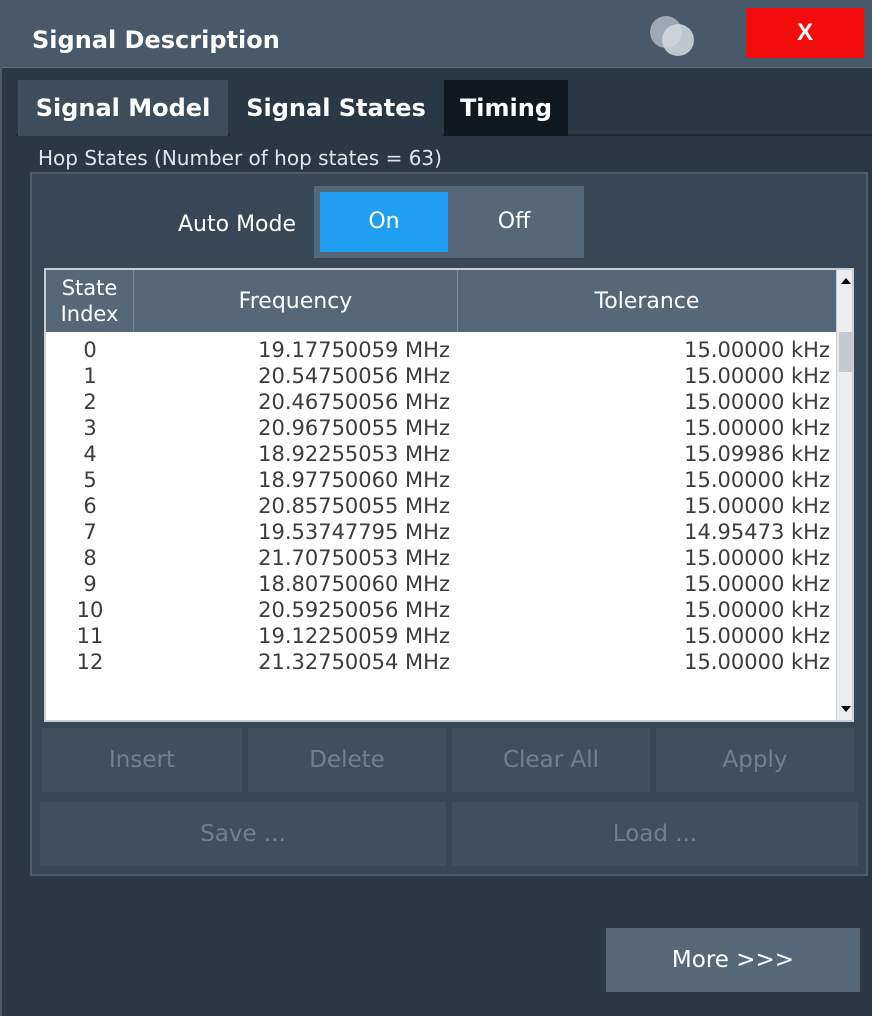 The image size is (872, 1016). What do you see at coordinates (354, 610) in the screenshot?
I see `cell-frequency: 20.59250056 MHz` at bounding box center [354, 610].